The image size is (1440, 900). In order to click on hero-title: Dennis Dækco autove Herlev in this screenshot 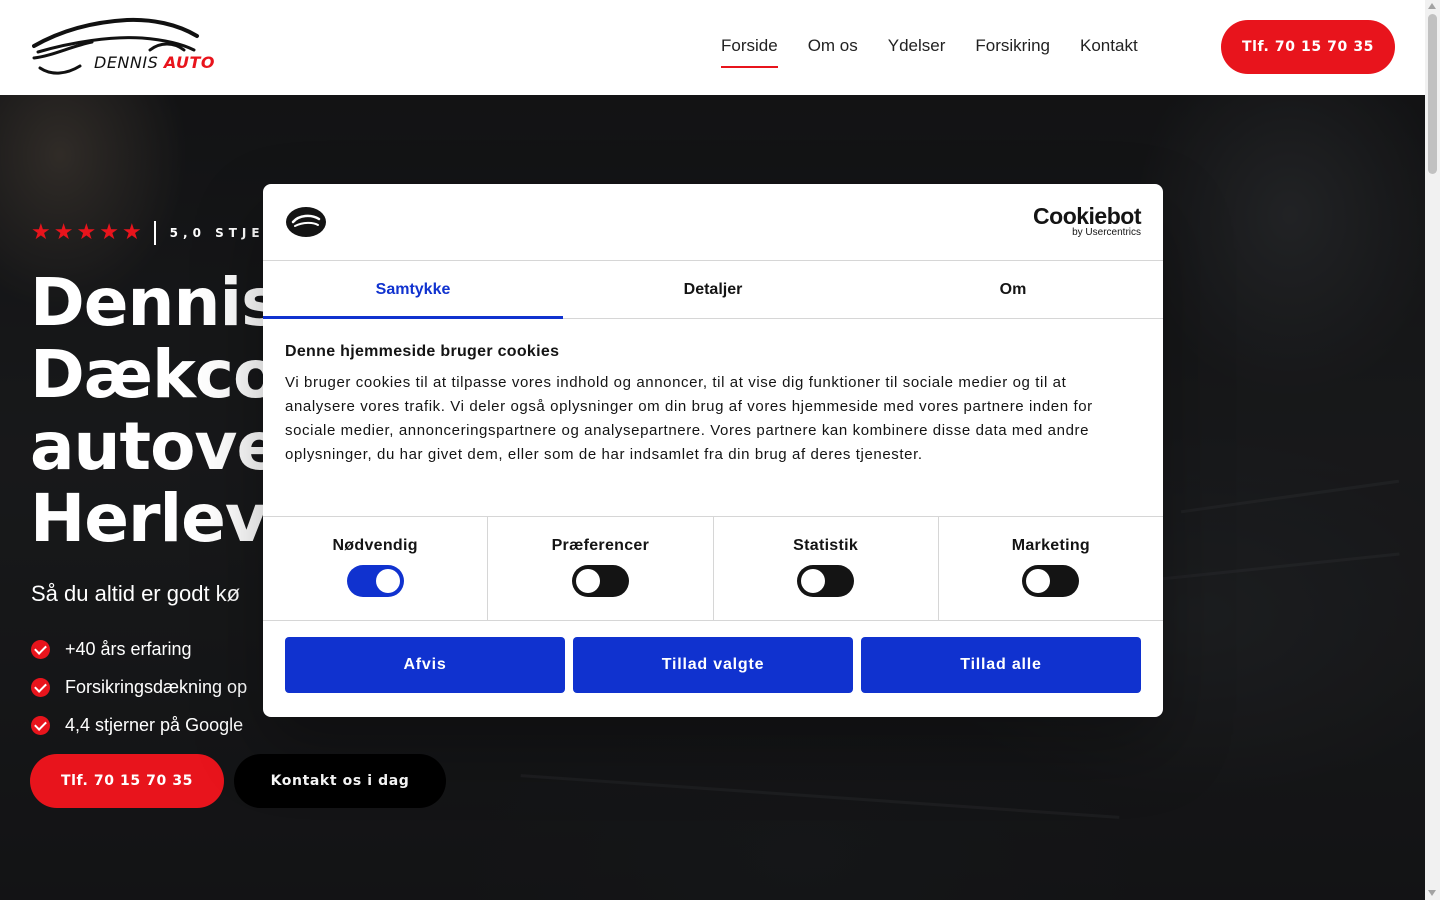, I will do `click(155, 410)`.